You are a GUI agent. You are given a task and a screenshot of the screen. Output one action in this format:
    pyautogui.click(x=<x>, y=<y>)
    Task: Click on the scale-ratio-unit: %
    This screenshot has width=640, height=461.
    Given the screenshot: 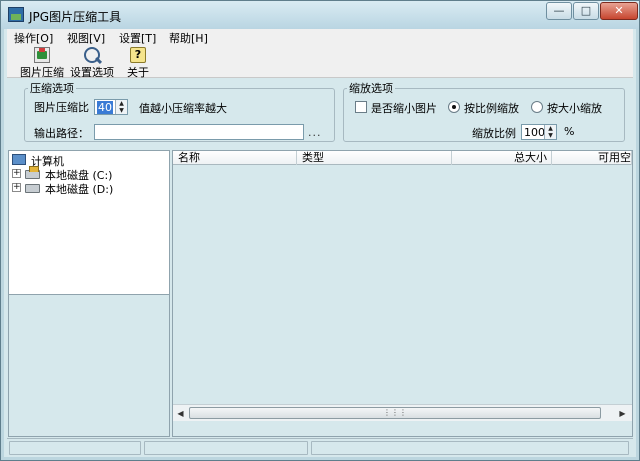 What is the action you would take?
    pyautogui.click(x=569, y=131)
    